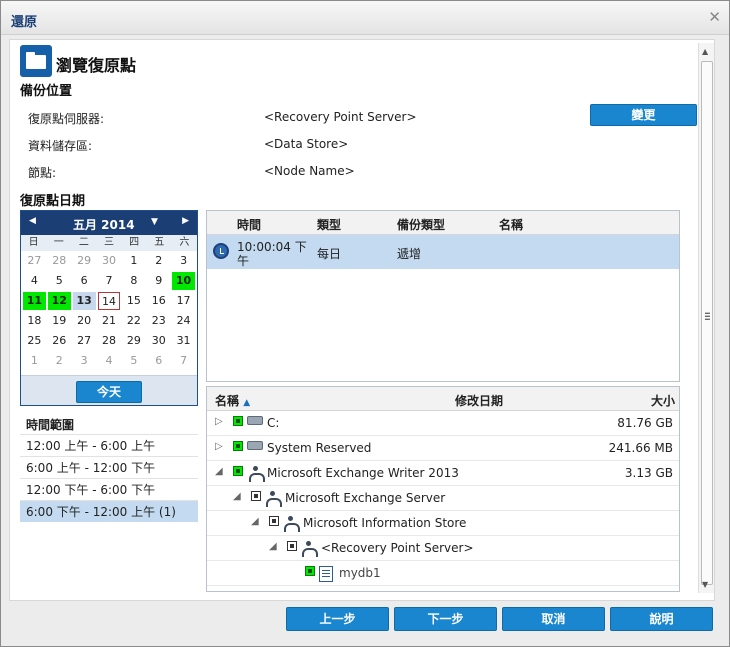  Describe the element at coordinates (34, 341) in the screenshot. I see `calendar-day: 25` at that location.